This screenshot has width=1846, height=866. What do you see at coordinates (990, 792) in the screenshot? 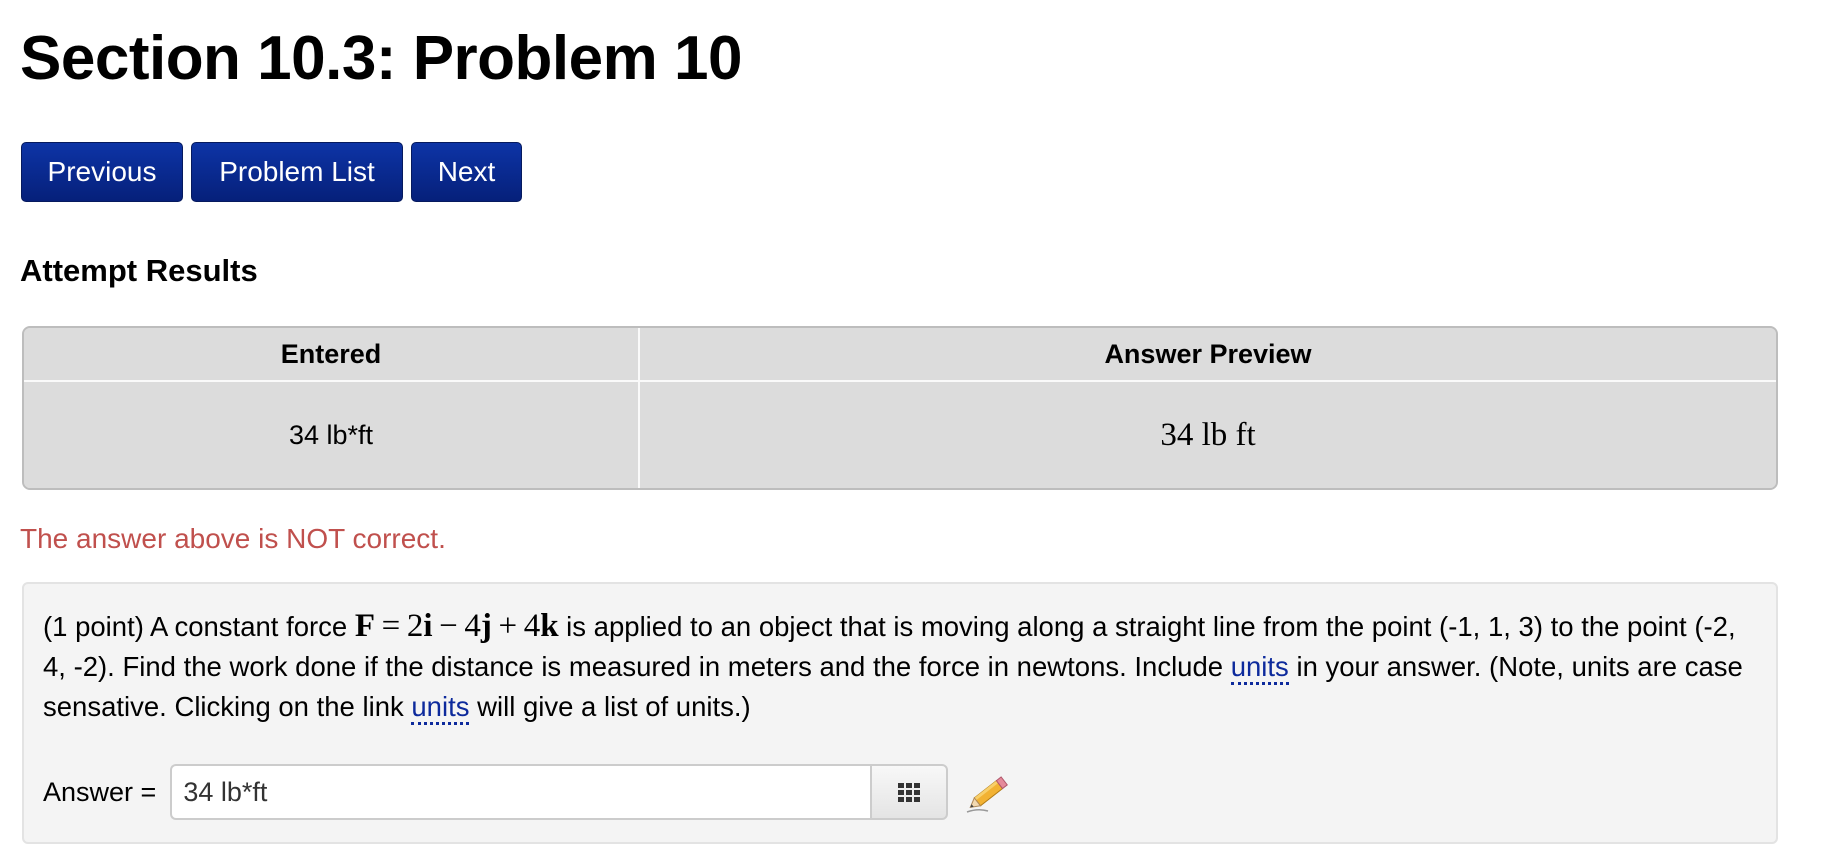
I see `pencil-icon` at bounding box center [990, 792].